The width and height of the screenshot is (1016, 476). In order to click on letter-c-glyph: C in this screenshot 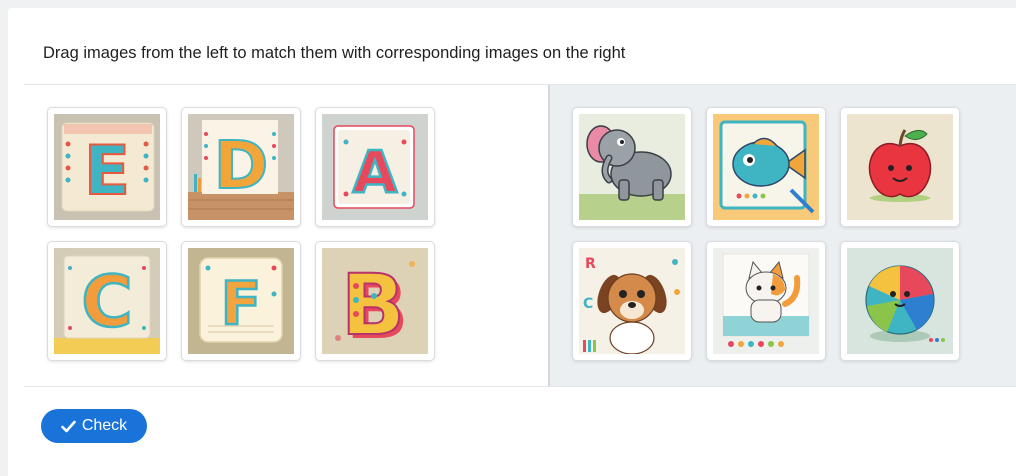, I will do `click(106, 302)`.